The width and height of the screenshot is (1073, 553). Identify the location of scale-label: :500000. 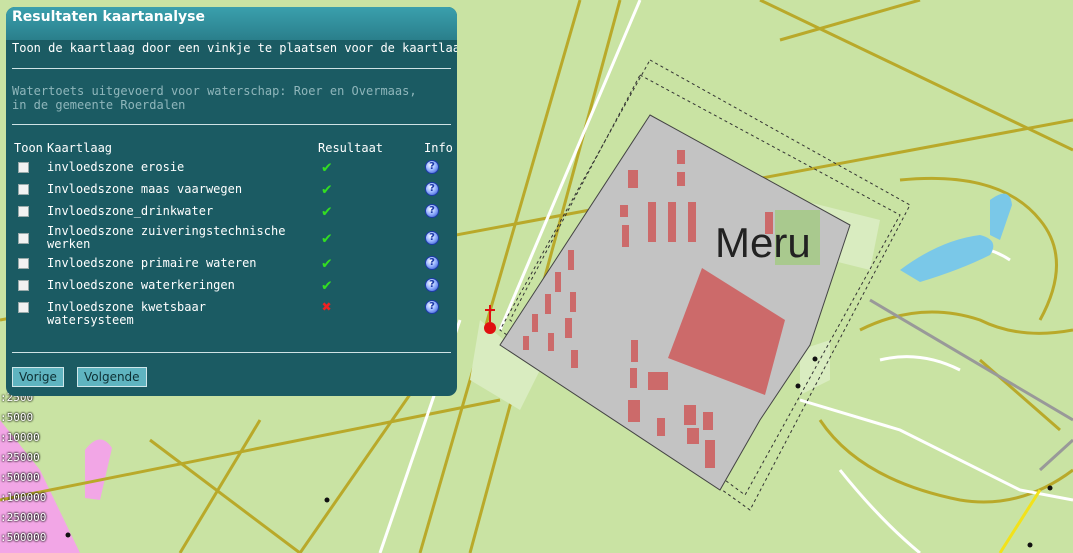
(23, 538).